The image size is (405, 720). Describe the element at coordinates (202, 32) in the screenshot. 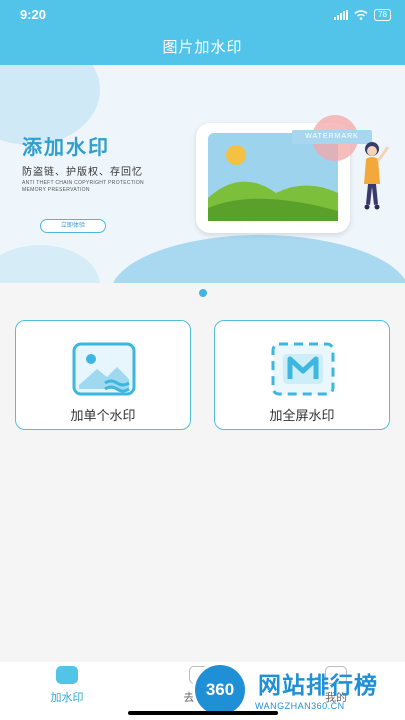

I see `app-header: 9:20 78 图片加水印` at that location.